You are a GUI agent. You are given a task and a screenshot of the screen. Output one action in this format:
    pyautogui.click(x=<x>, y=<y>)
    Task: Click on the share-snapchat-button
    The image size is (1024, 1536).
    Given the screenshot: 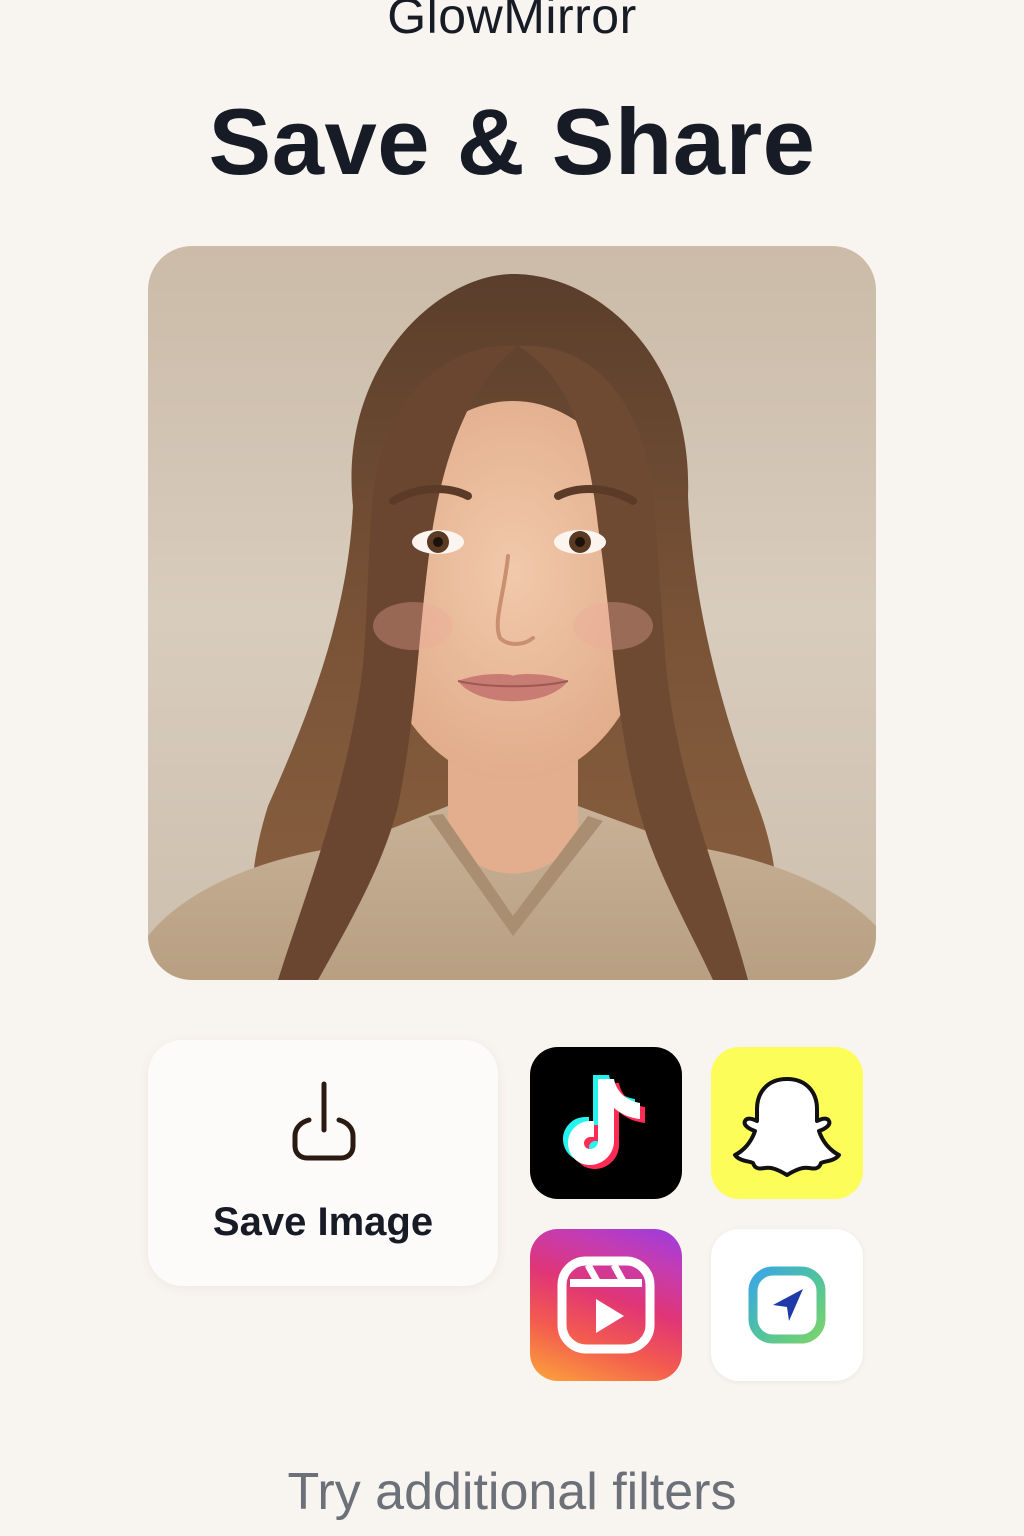 What is the action you would take?
    pyautogui.click(x=787, y=1123)
    